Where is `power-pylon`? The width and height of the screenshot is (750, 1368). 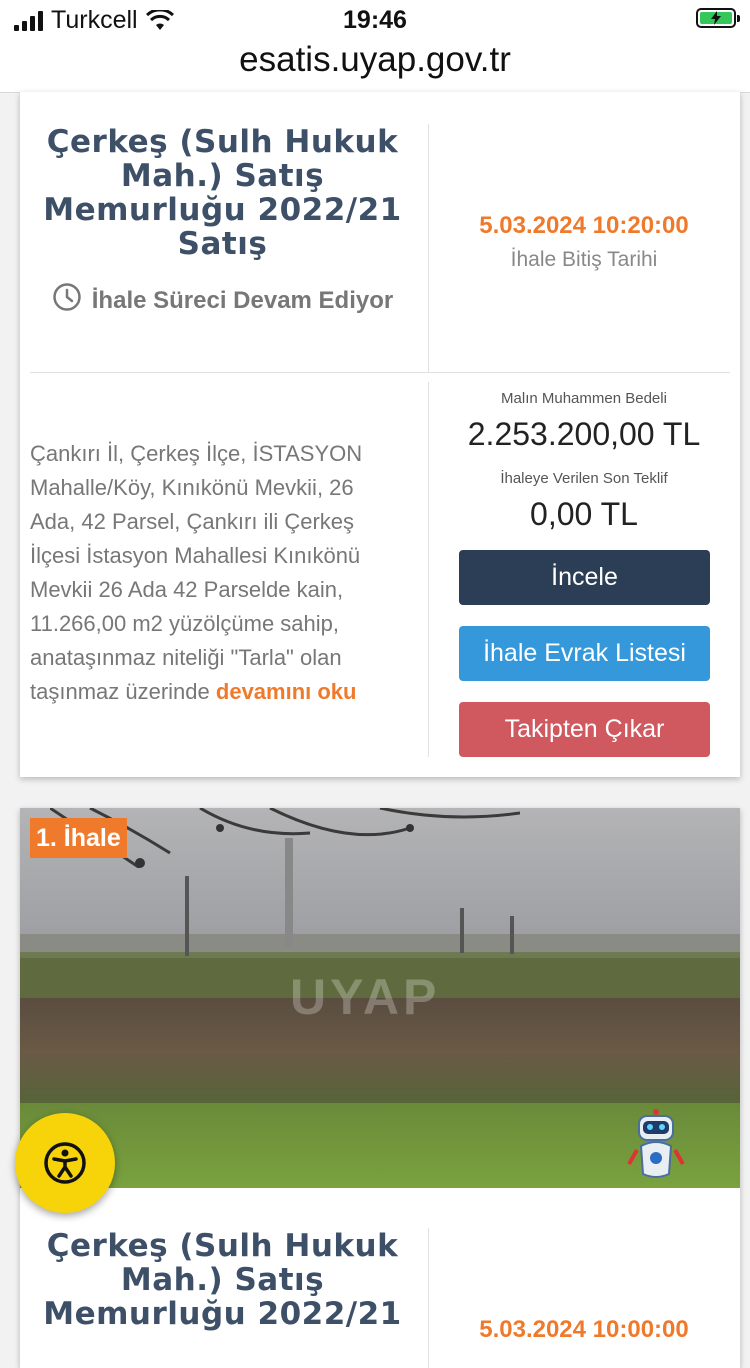 power-pylon is located at coordinates (289, 893).